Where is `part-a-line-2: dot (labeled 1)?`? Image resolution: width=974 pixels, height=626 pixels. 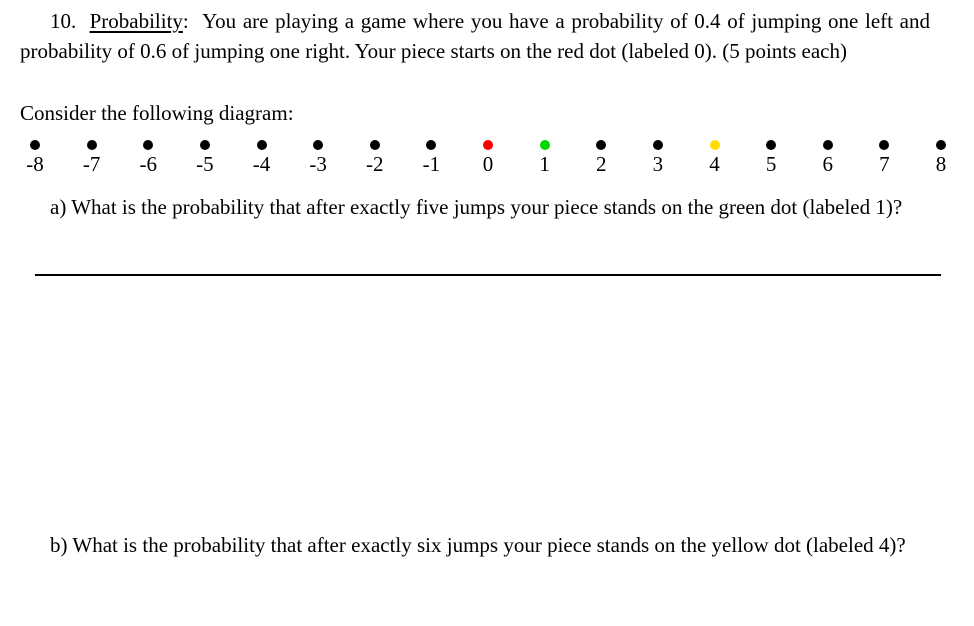 part-a-line-2: dot (labeled 1)? is located at coordinates (836, 207).